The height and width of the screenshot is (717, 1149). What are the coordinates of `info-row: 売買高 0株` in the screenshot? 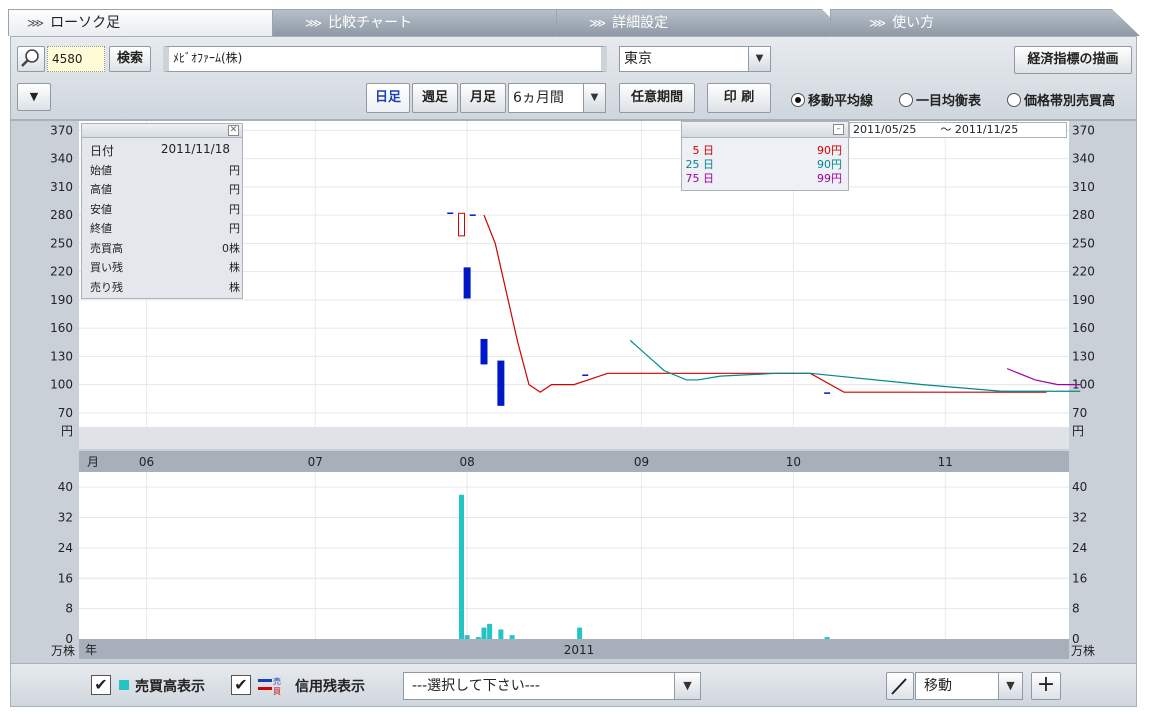 It's located at (165, 248).